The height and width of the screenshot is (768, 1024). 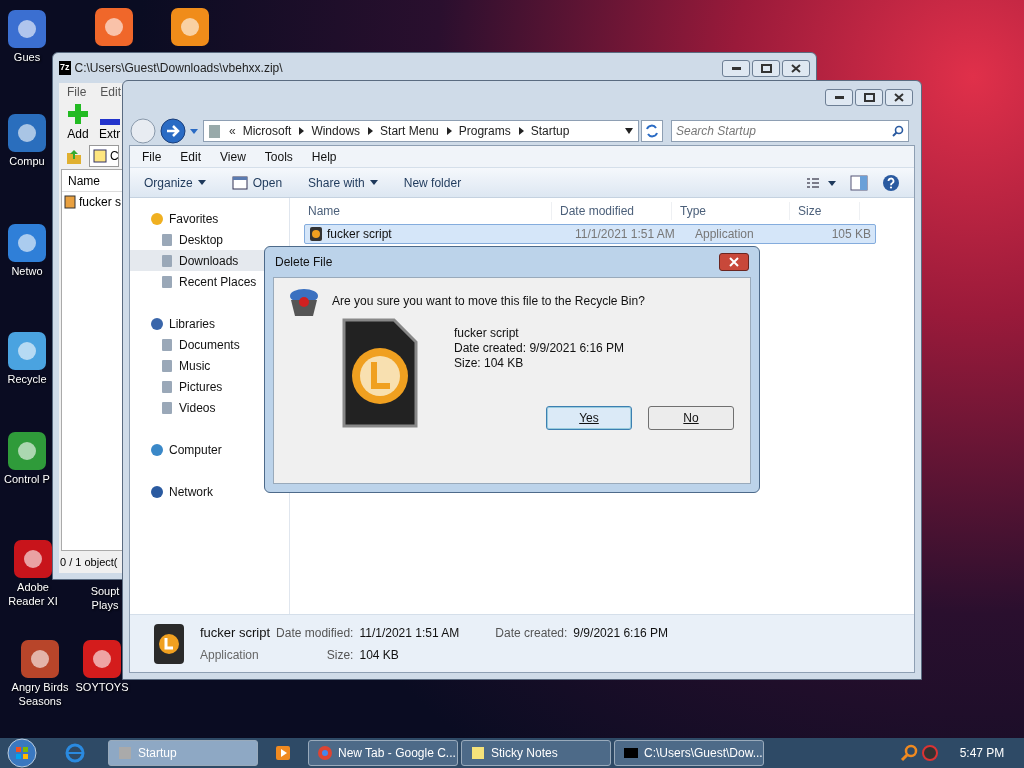 What do you see at coordinates (173, 131) in the screenshot?
I see `forward-icon` at bounding box center [173, 131].